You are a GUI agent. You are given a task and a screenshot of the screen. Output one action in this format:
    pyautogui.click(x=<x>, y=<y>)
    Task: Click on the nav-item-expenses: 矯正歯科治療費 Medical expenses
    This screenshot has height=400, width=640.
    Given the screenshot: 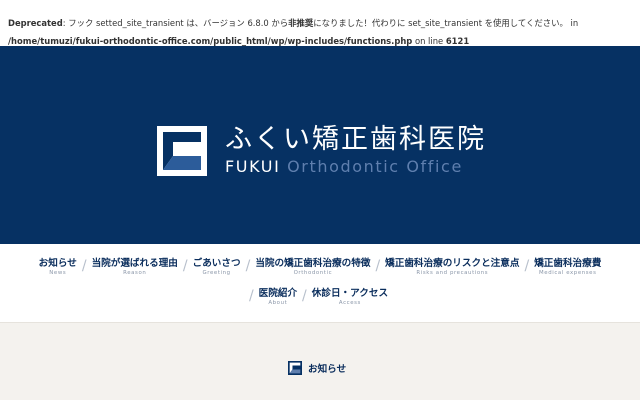 What is the action you would take?
    pyautogui.click(x=567, y=267)
    